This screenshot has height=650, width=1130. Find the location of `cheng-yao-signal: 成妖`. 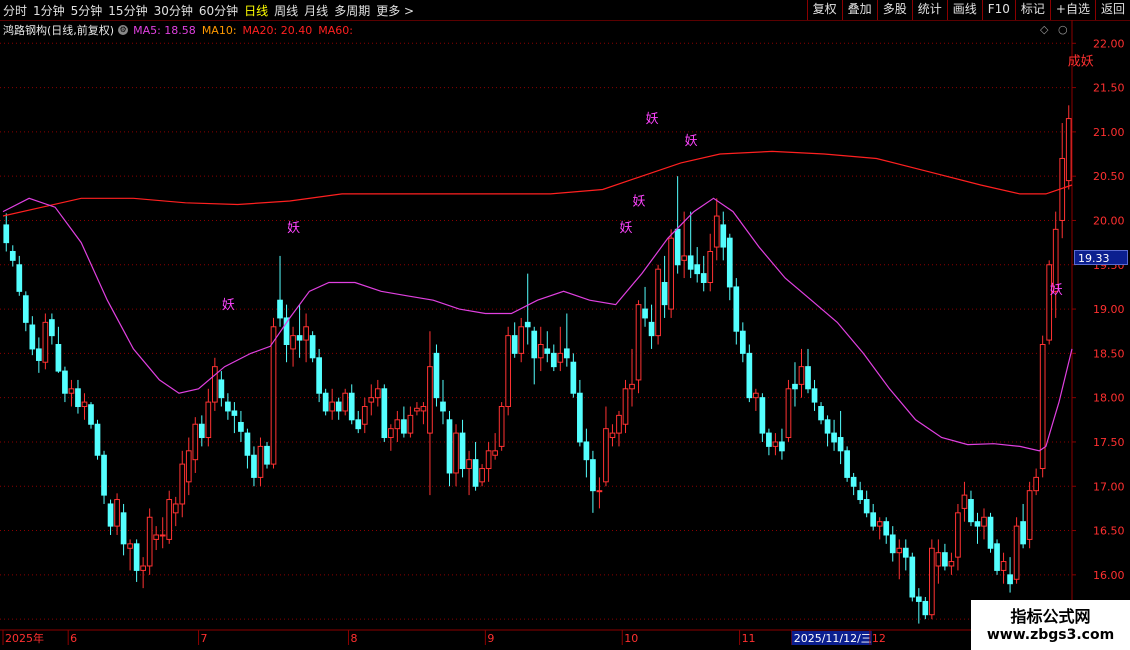

cheng-yao-signal: 成妖 is located at coordinates (1081, 61).